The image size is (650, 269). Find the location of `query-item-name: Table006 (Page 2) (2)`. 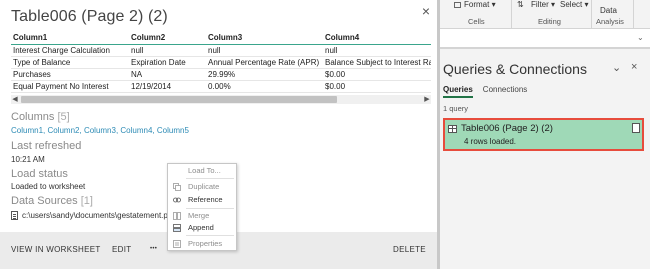

query-item-name: Table006 (Page 2) (2) is located at coordinates (507, 128).